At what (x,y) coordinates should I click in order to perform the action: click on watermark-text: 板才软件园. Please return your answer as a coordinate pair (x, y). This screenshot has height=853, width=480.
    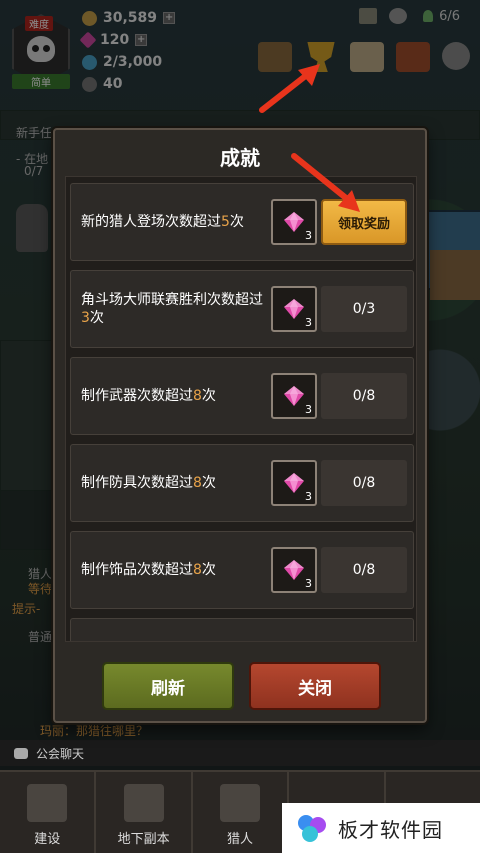
    Looking at the image, I should click on (390, 829).